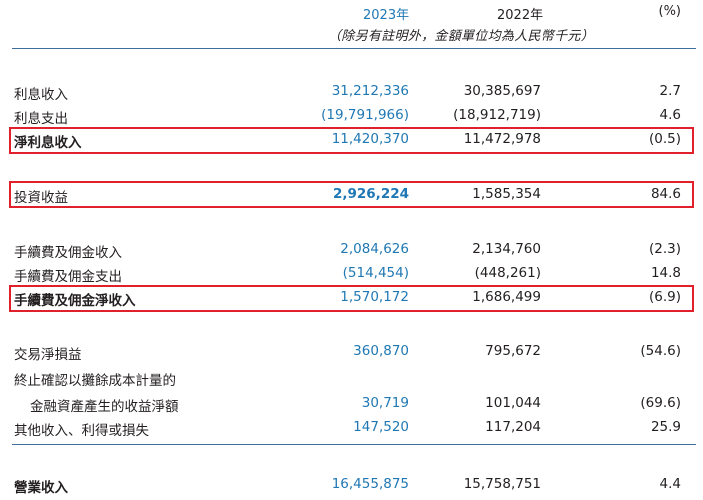 Image resolution: width=703 pixels, height=500 pixels. I want to click on row-value-2023-interest-expense: (19,791,966), so click(365, 115).